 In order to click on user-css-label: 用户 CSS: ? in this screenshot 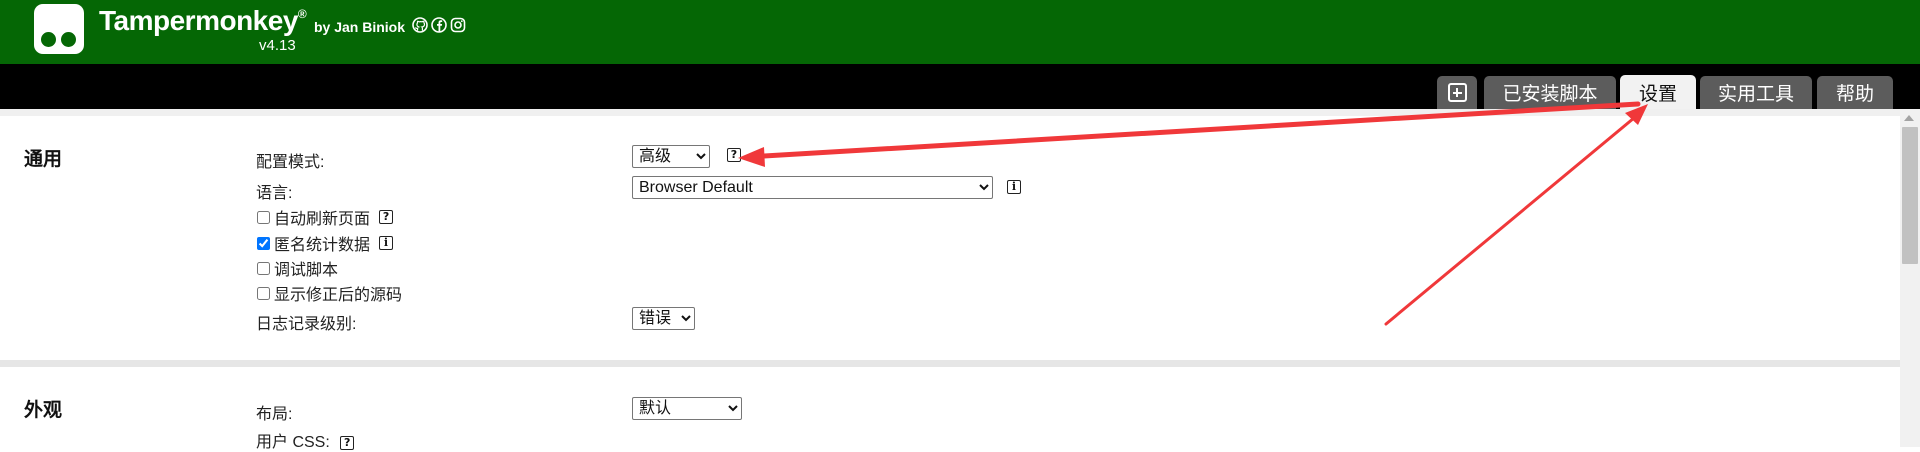, I will do `click(305, 440)`.